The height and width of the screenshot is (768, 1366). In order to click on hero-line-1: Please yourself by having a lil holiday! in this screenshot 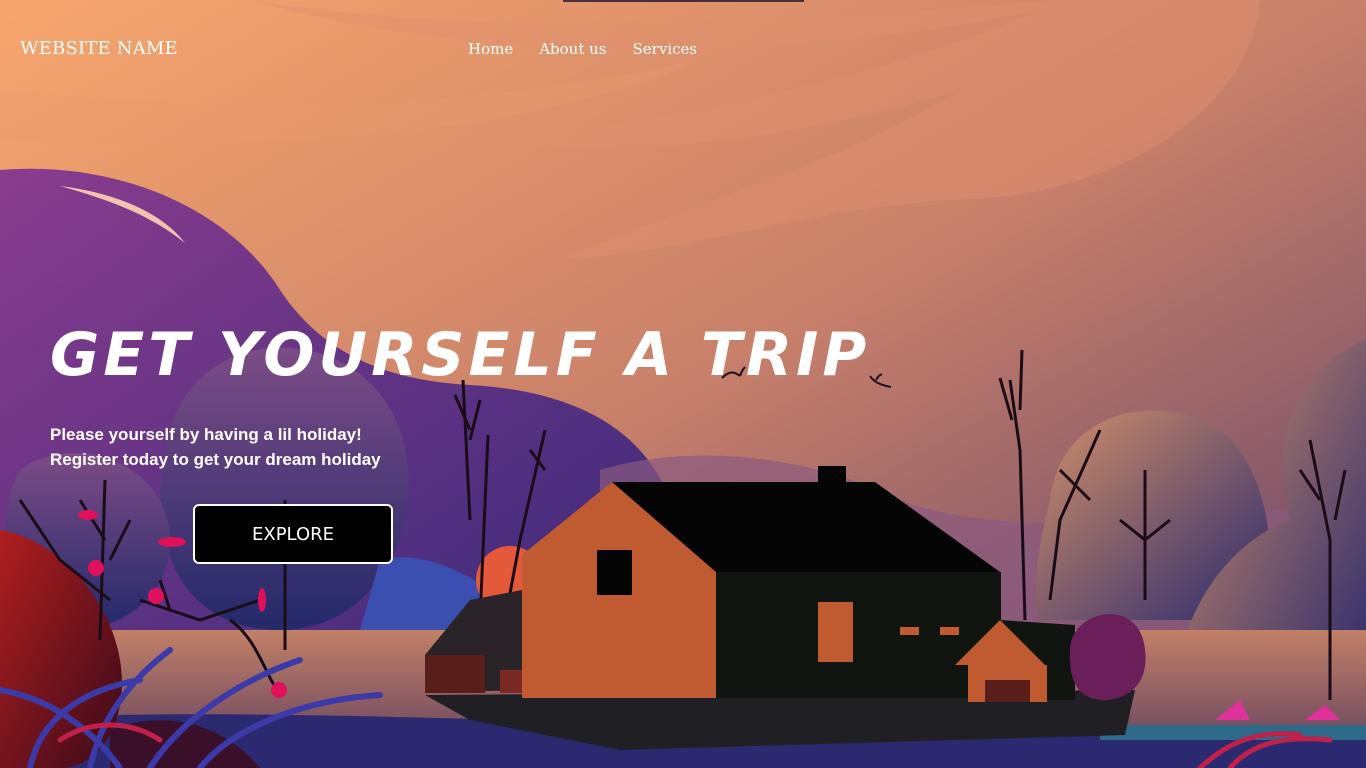, I will do `click(206, 434)`.